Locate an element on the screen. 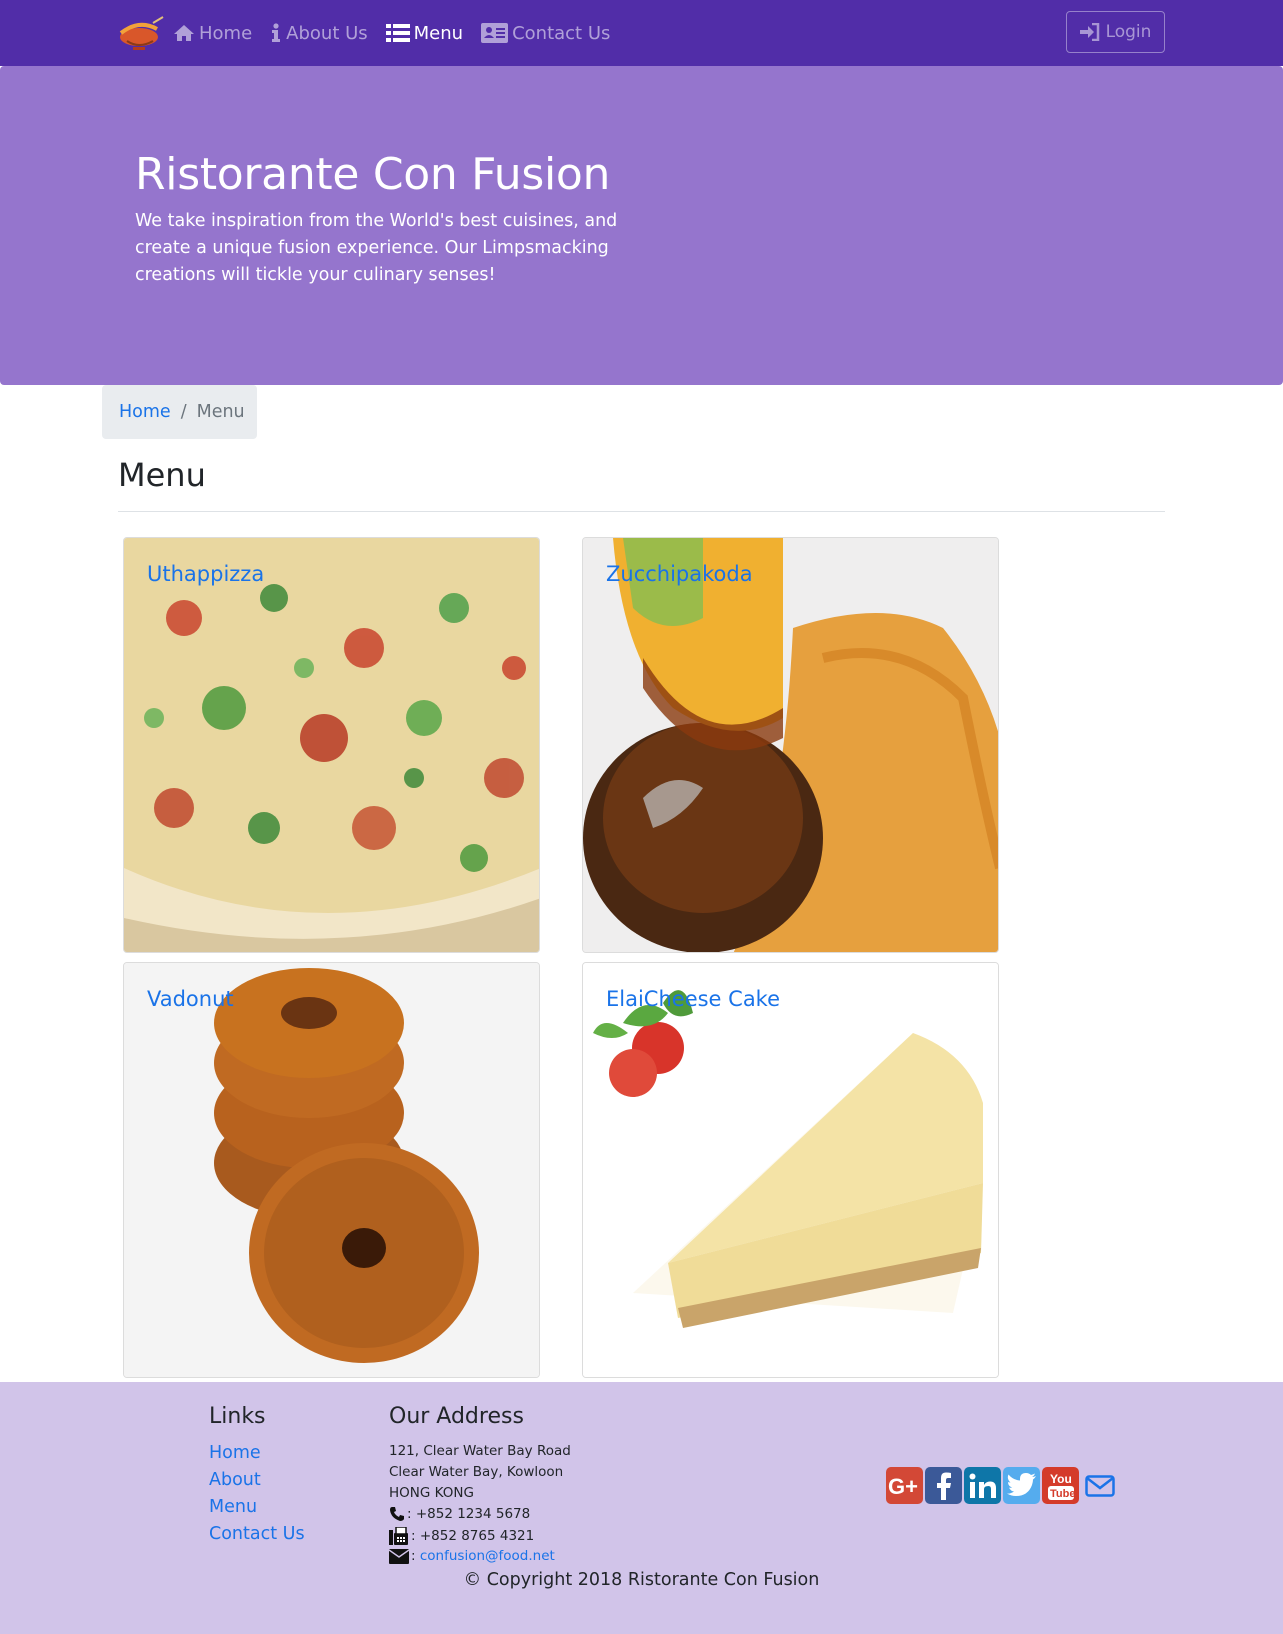 The image size is (1283, 1634). vadonut-image is located at coordinates (331, 1170).